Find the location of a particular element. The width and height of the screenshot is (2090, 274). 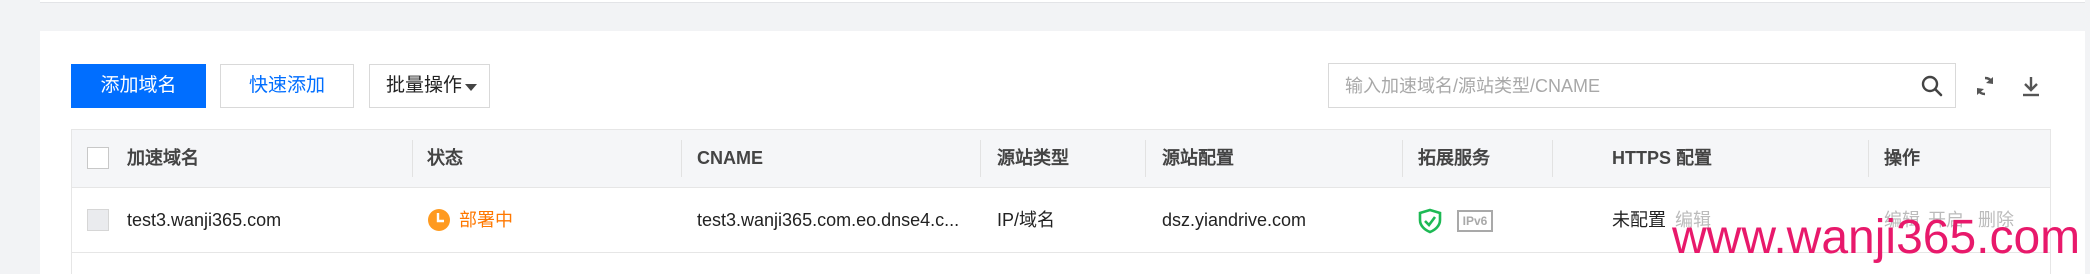

origin-config-value: dsz.yiandrive.com is located at coordinates (1234, 220).